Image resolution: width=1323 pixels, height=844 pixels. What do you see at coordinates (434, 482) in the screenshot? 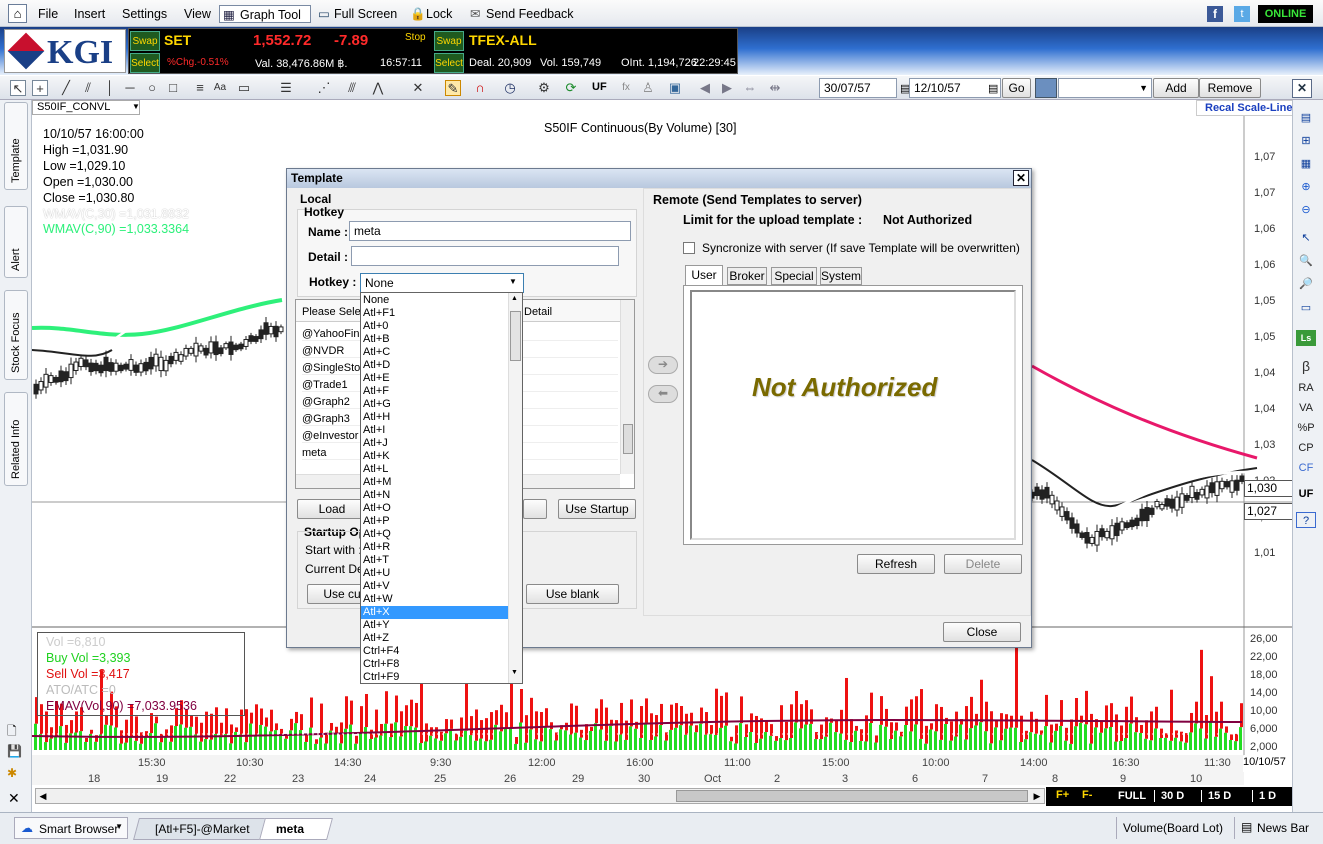
I see `hotkey-option: Atl+M` at bounding box center [434, 482].